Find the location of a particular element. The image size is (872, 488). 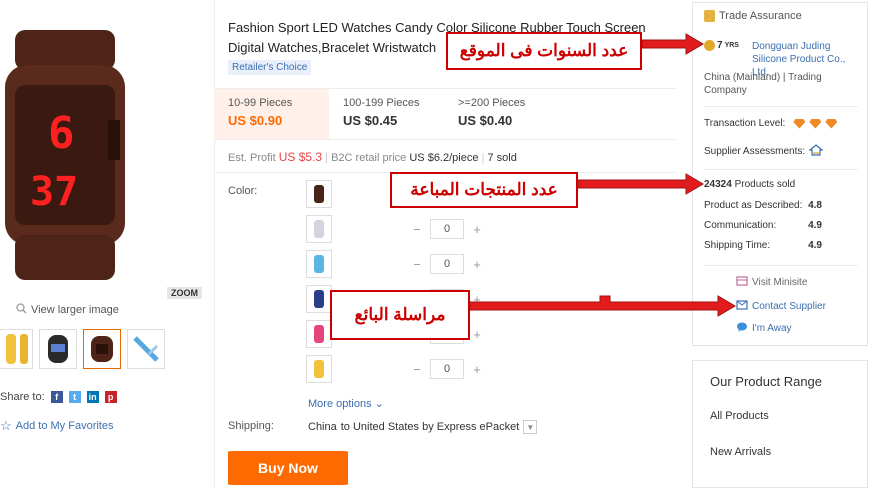

favorites-label: Add to My Favorites is located at coordinates (64, 426).